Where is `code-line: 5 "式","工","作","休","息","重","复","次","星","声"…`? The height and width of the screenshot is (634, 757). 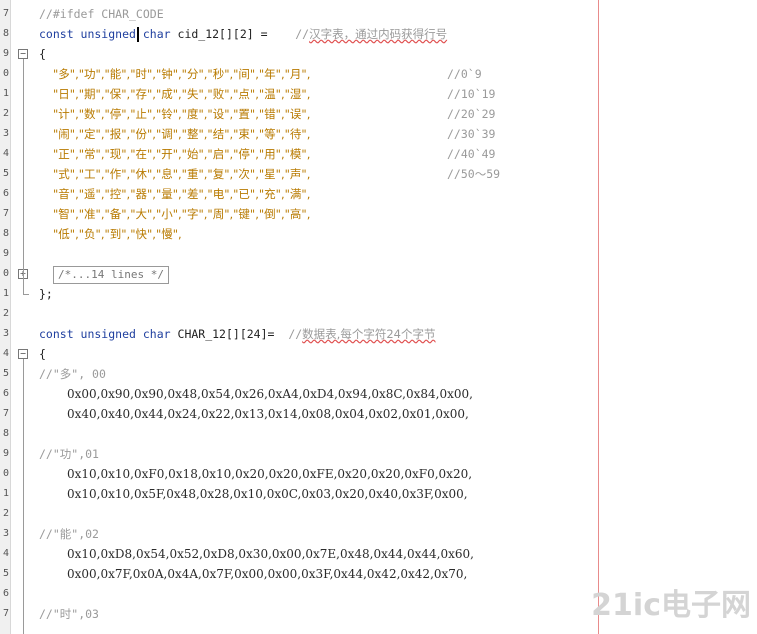
code-line: 5 "式","工","作","休","息","重","复","次","星","声"… is located at coordinates (378, 174).